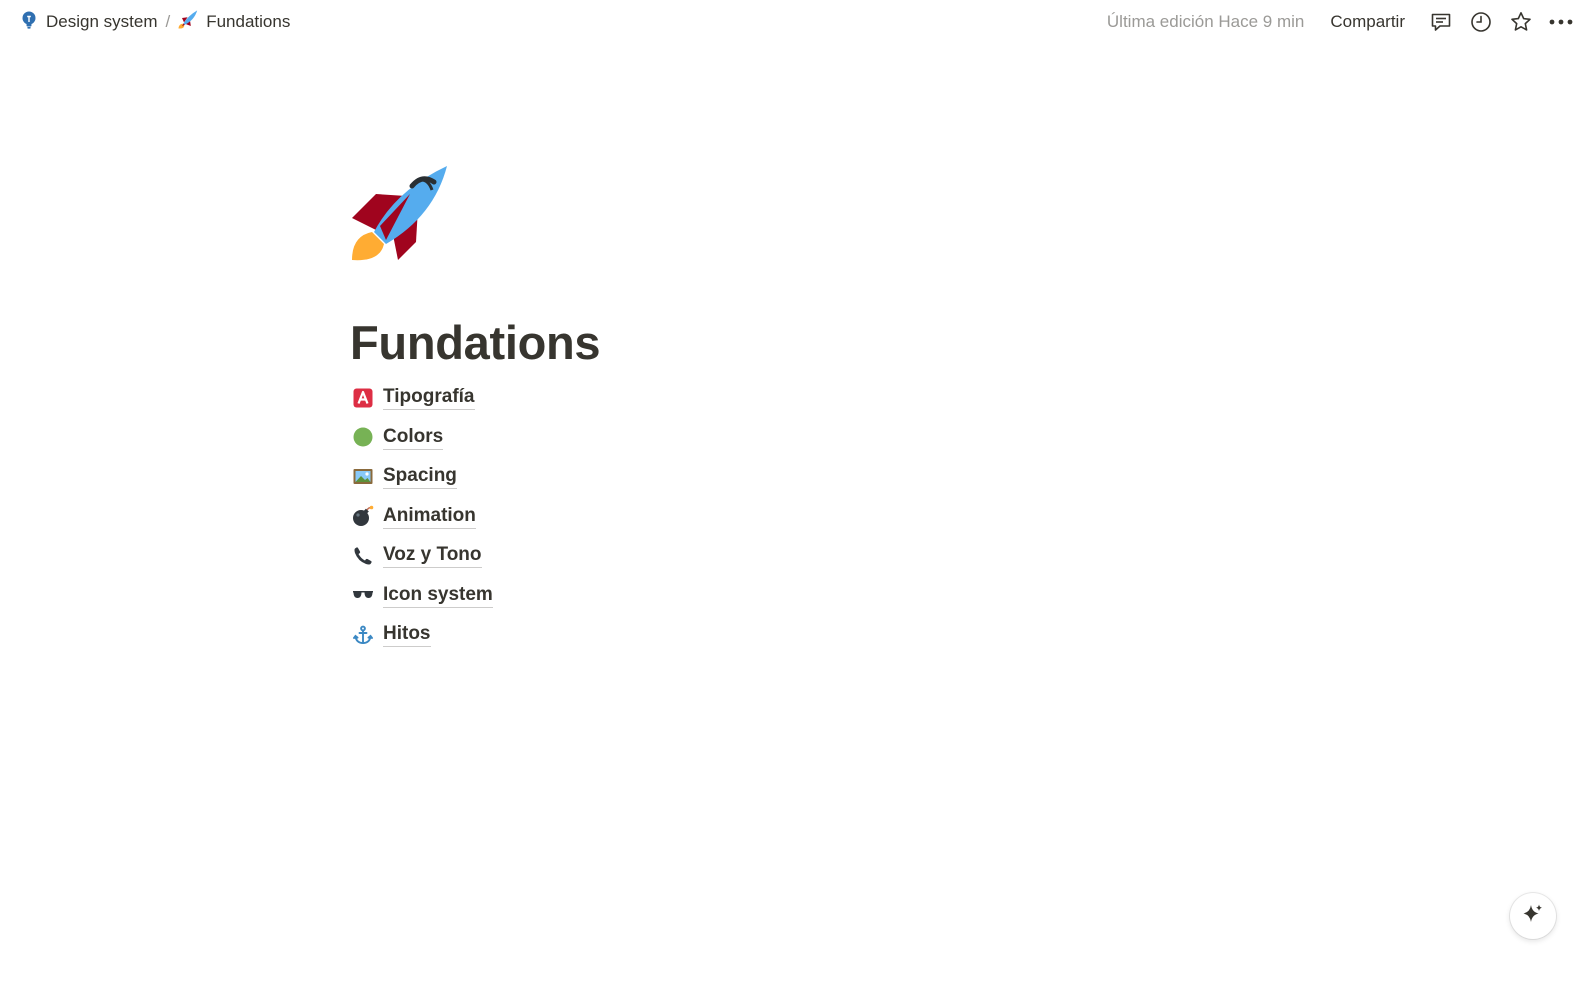 This screenshot has height=982, width=1591. I want to click on clock-icon, so click(1481, 22).